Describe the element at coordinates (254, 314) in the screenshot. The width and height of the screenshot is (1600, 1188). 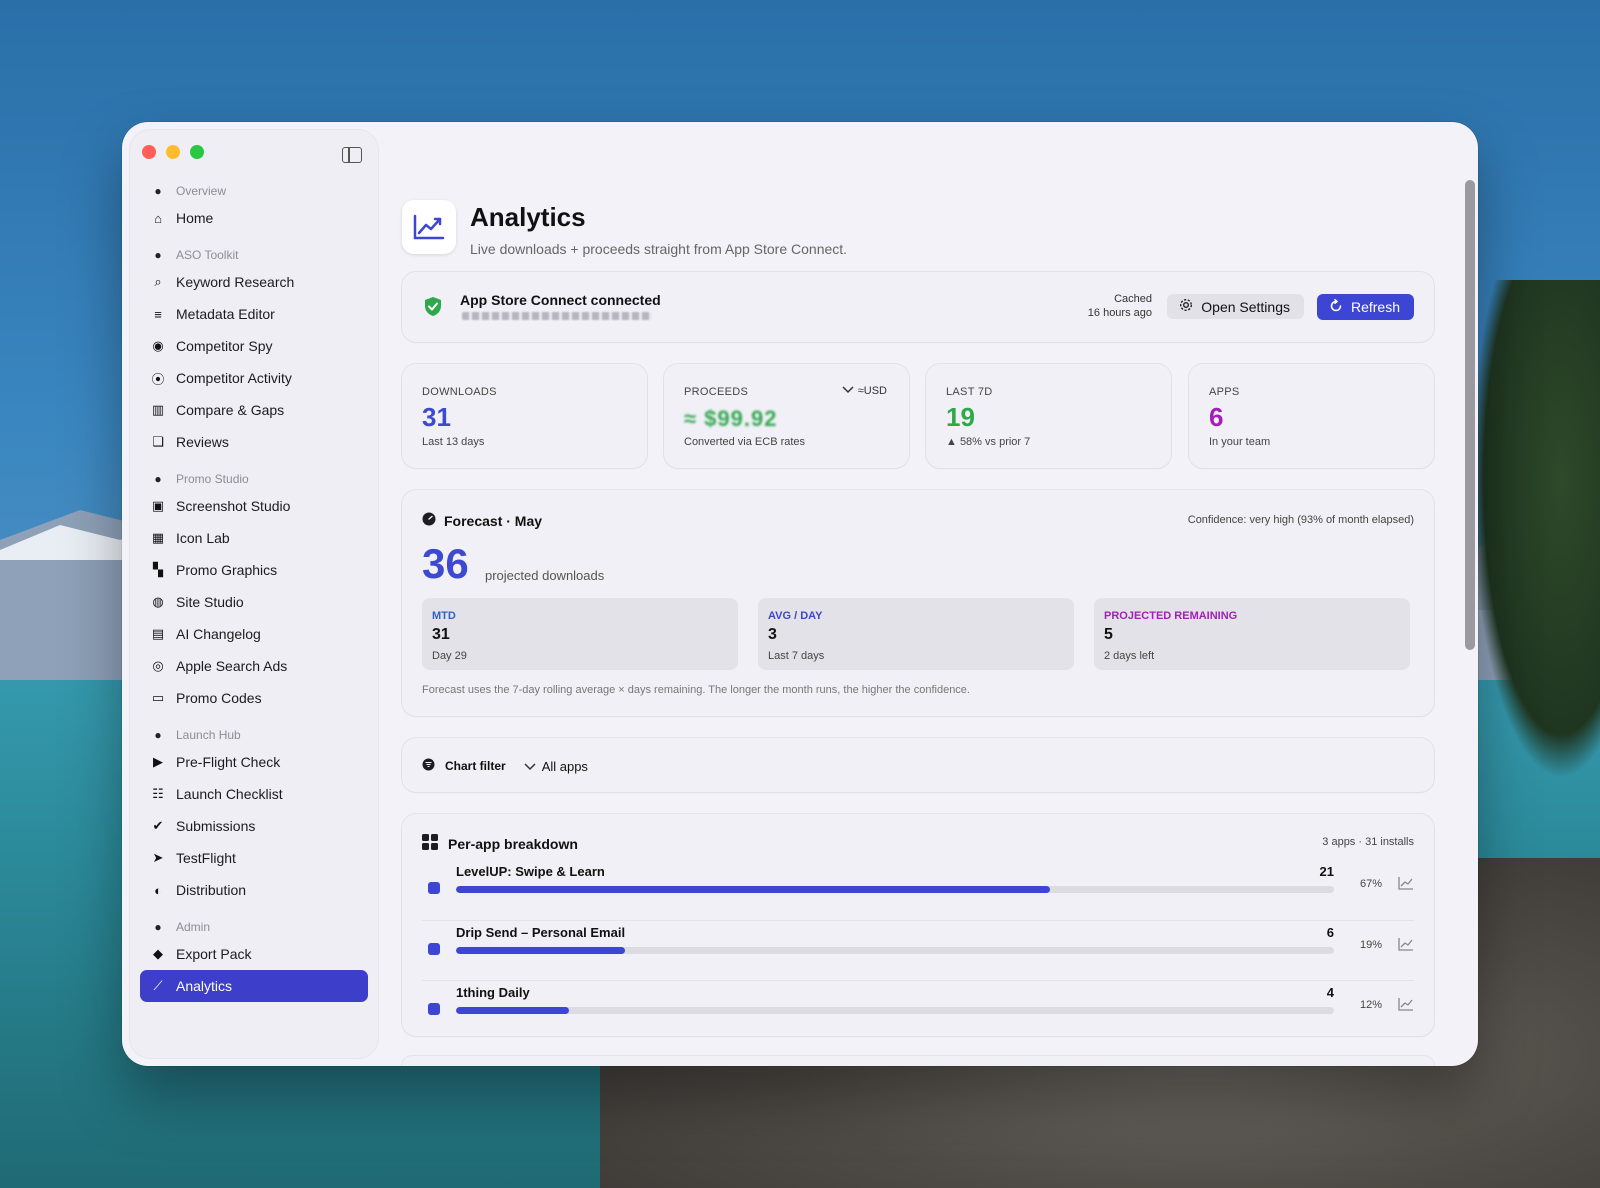
I see `sidebar-item-metadata-editor: ≡ Metadata Editor` at that location.